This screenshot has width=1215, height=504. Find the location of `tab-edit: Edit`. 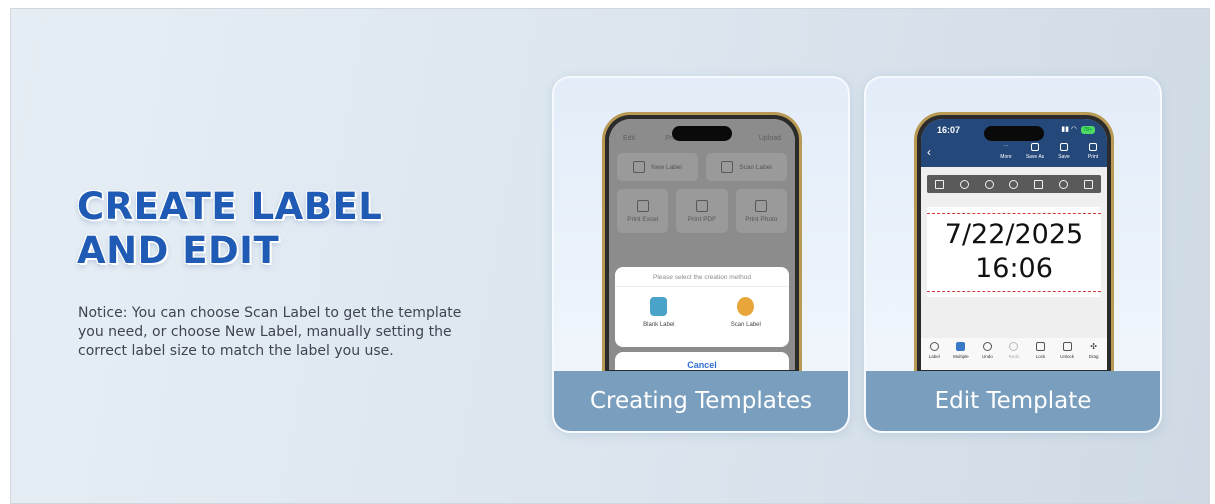

tab-edit: Edit is located at coordinates (629, 136).